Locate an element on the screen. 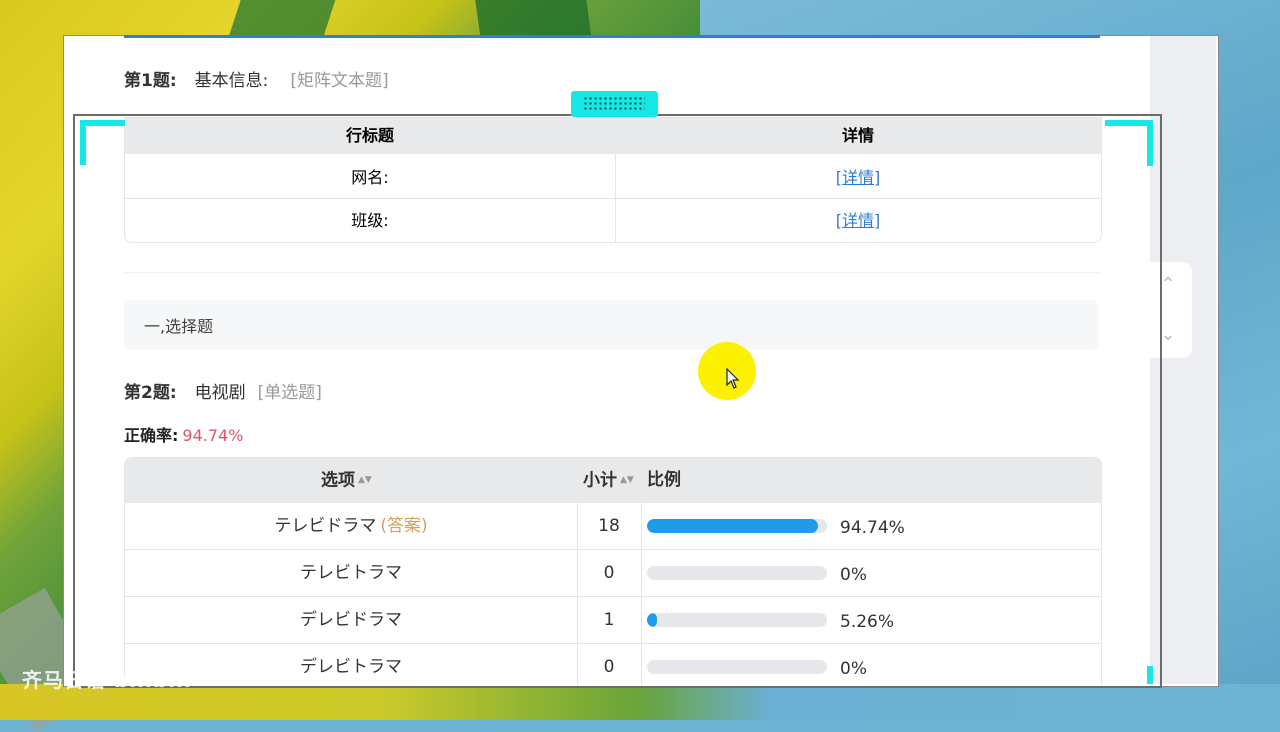  grip-icon is located at coordinates (614, 104).